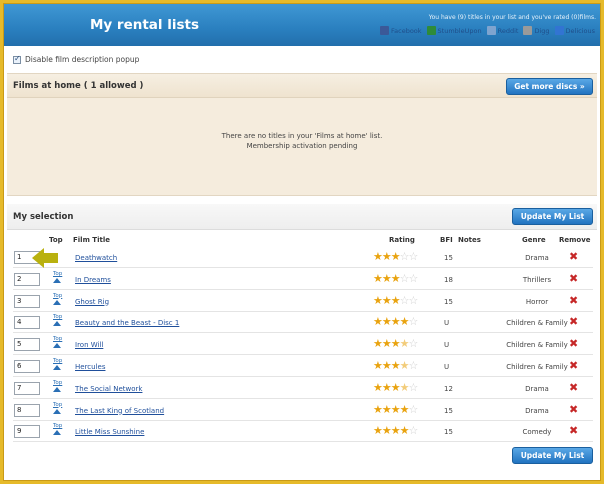  What do you see at coordinates (108, 389) in the screenshot?
I see `film-title-link: The Social Network` at bounding box center [108, 389].